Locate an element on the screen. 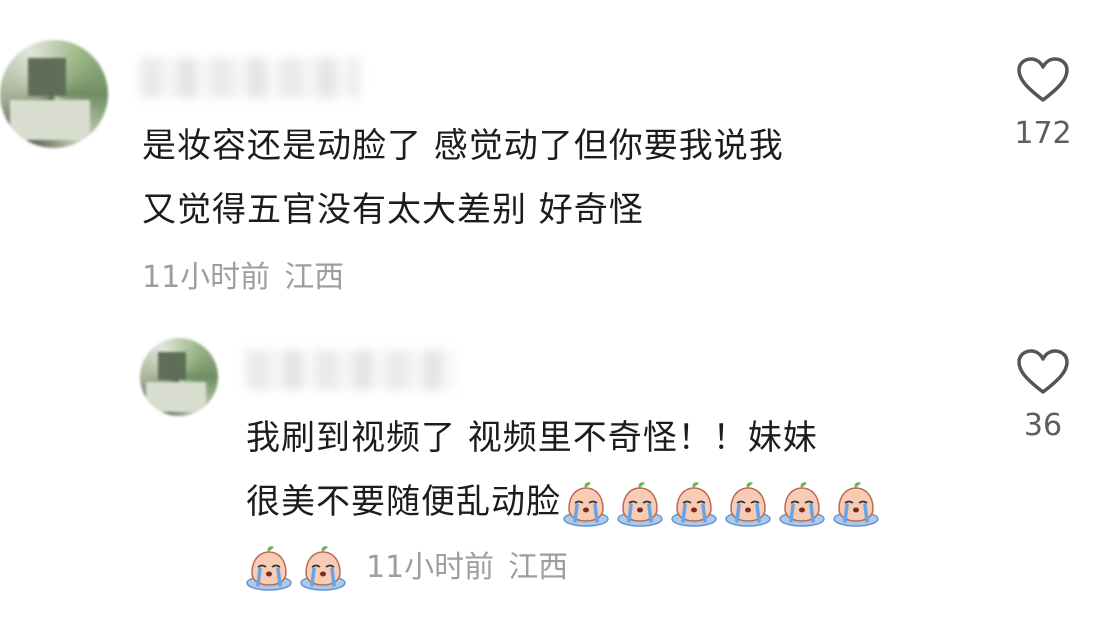 This screenshot has width=1120, height=620. reply-text: 很美不要随便乱动脸 is located at coordinates (565, 502).